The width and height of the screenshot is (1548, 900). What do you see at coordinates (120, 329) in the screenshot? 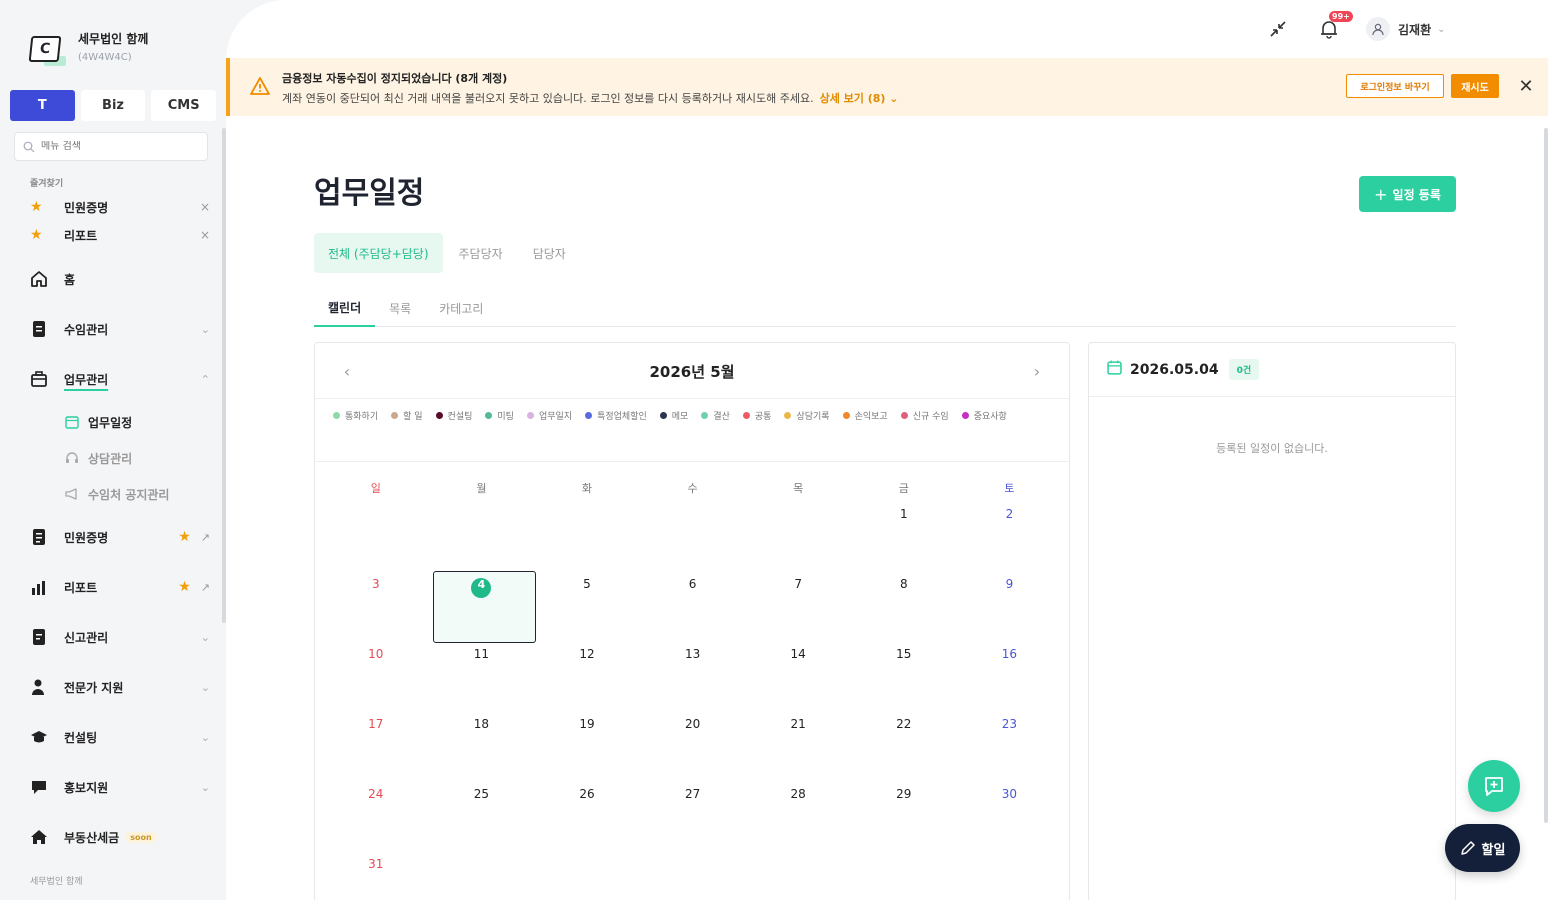
I see `nav-fee: 수임관리 ⌄` at bounding box center [120, 329].